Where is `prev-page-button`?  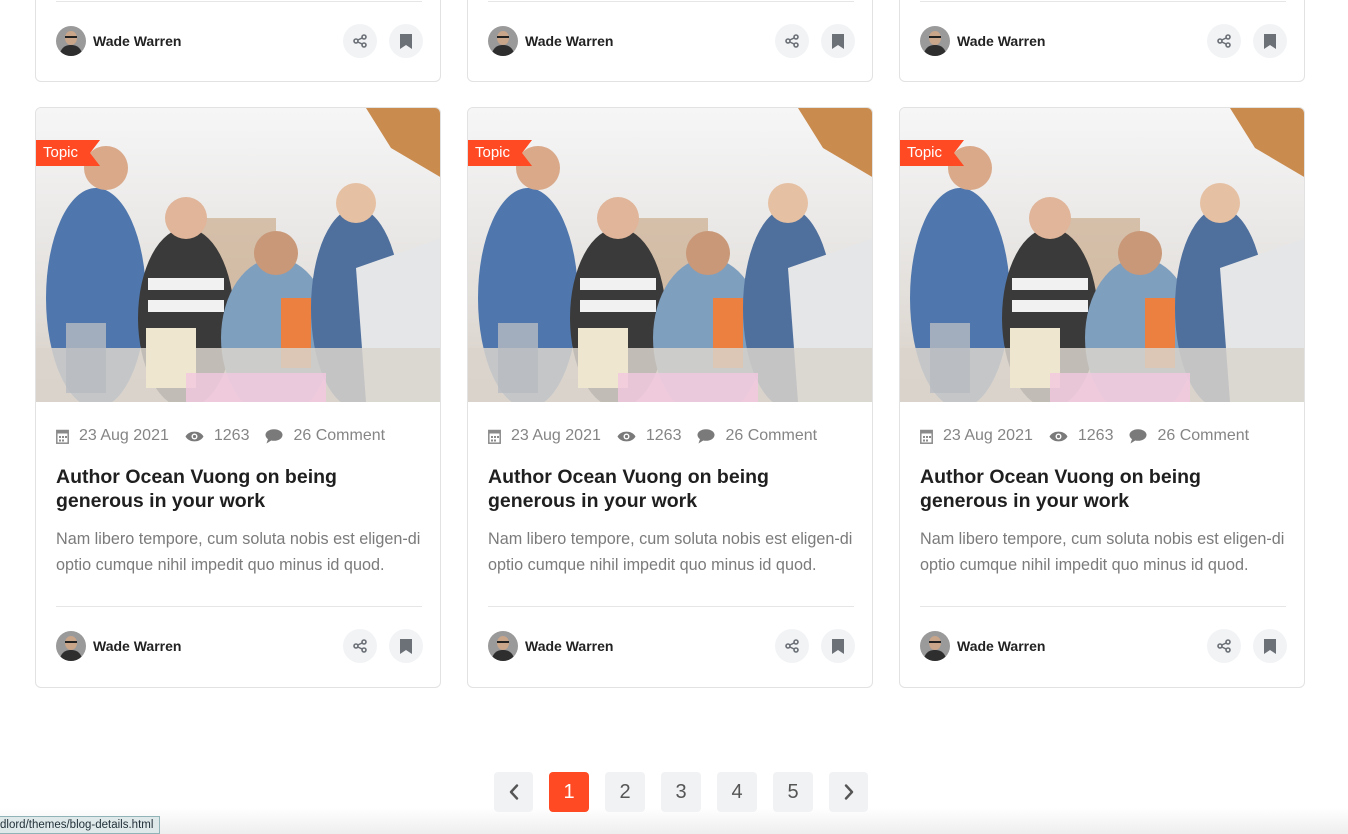 prev-page-button is located at coordinates (513, 792).